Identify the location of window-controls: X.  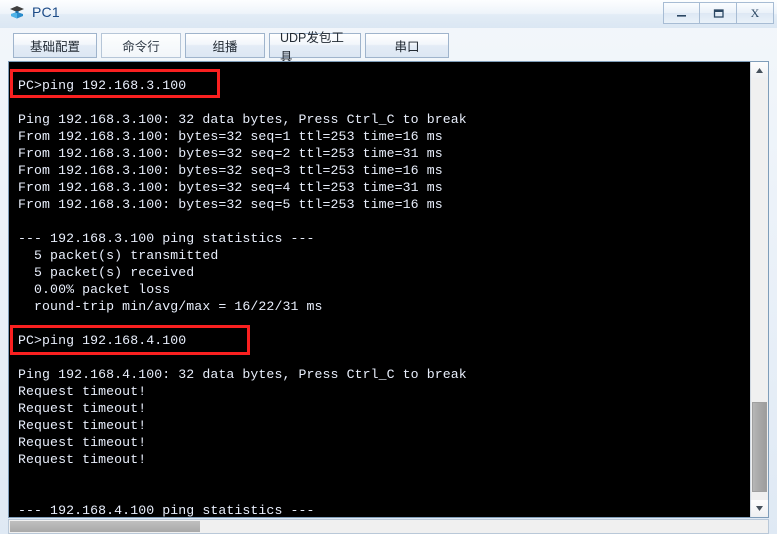
(718, 13).